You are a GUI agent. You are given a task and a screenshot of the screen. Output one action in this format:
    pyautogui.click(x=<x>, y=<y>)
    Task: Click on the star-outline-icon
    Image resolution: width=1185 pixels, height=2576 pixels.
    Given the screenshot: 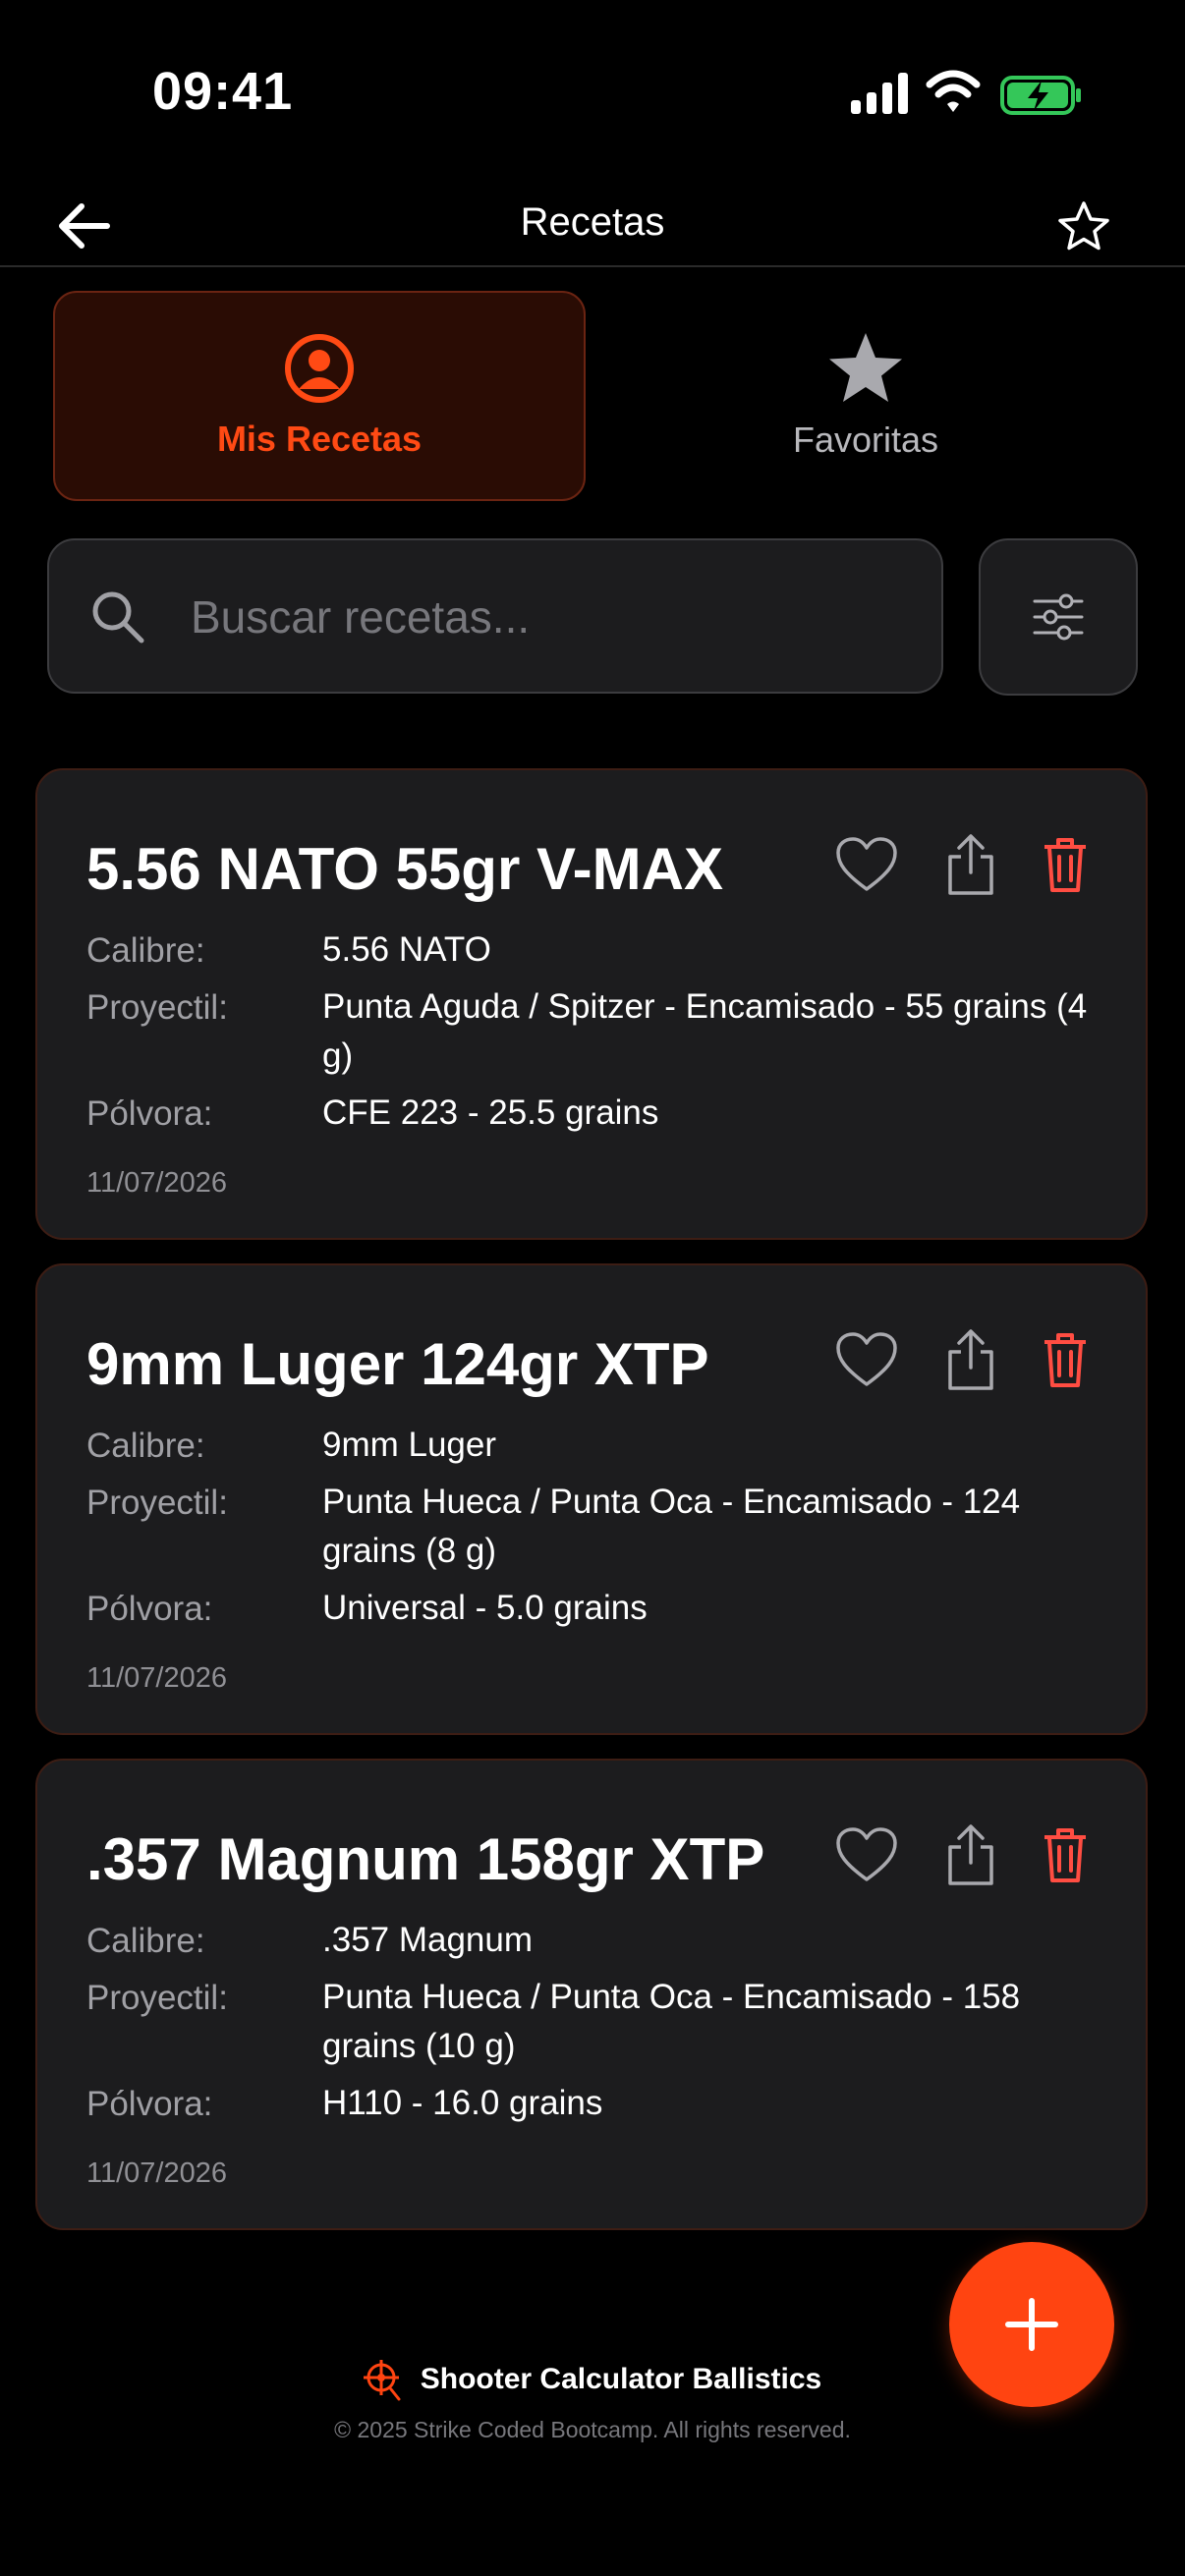 What is the action you would take?
    pyautogui.click(x=1084, y=226)
    